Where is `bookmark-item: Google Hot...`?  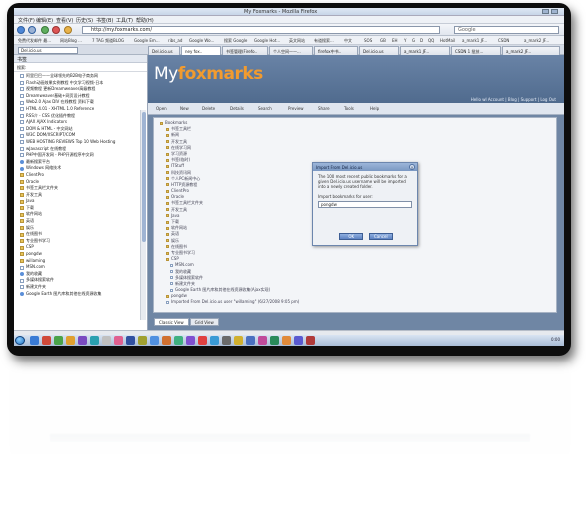
bookmark-item: Google Hot... is located at coordinates (267, 40).